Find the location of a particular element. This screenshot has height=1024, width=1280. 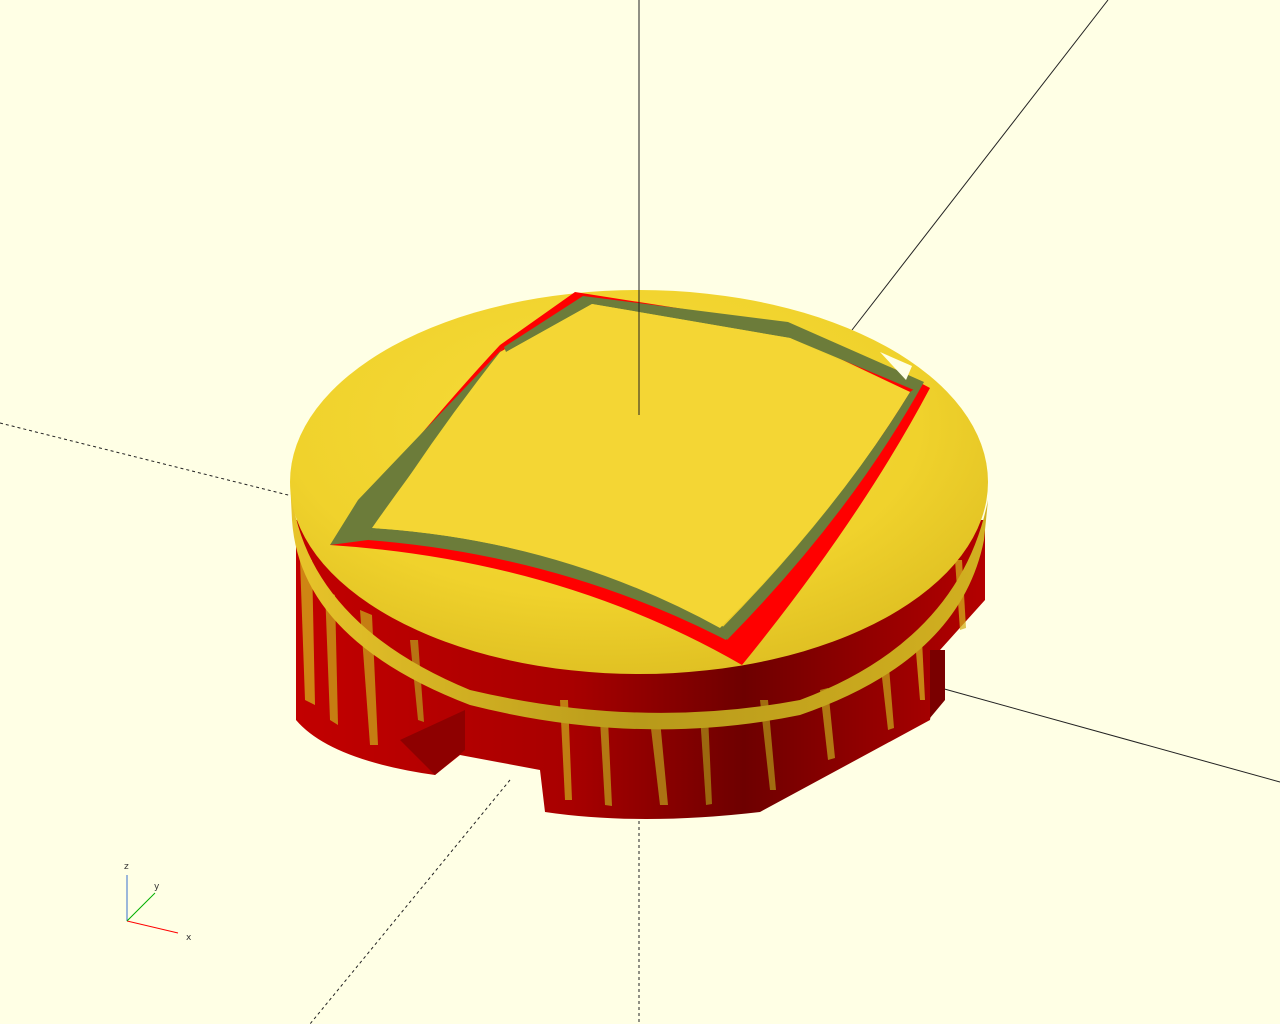

y-axis-neg-line is located at coordinates (410, 901).